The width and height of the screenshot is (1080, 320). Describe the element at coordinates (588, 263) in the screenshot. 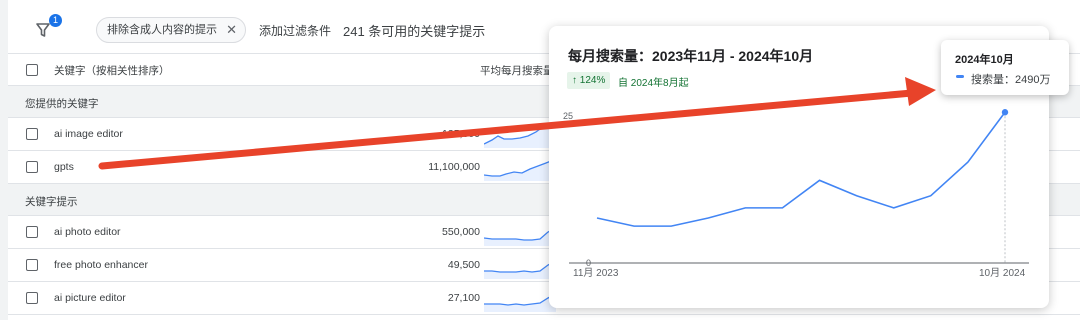

I see `y-axis-zero-label: 0` at that location.